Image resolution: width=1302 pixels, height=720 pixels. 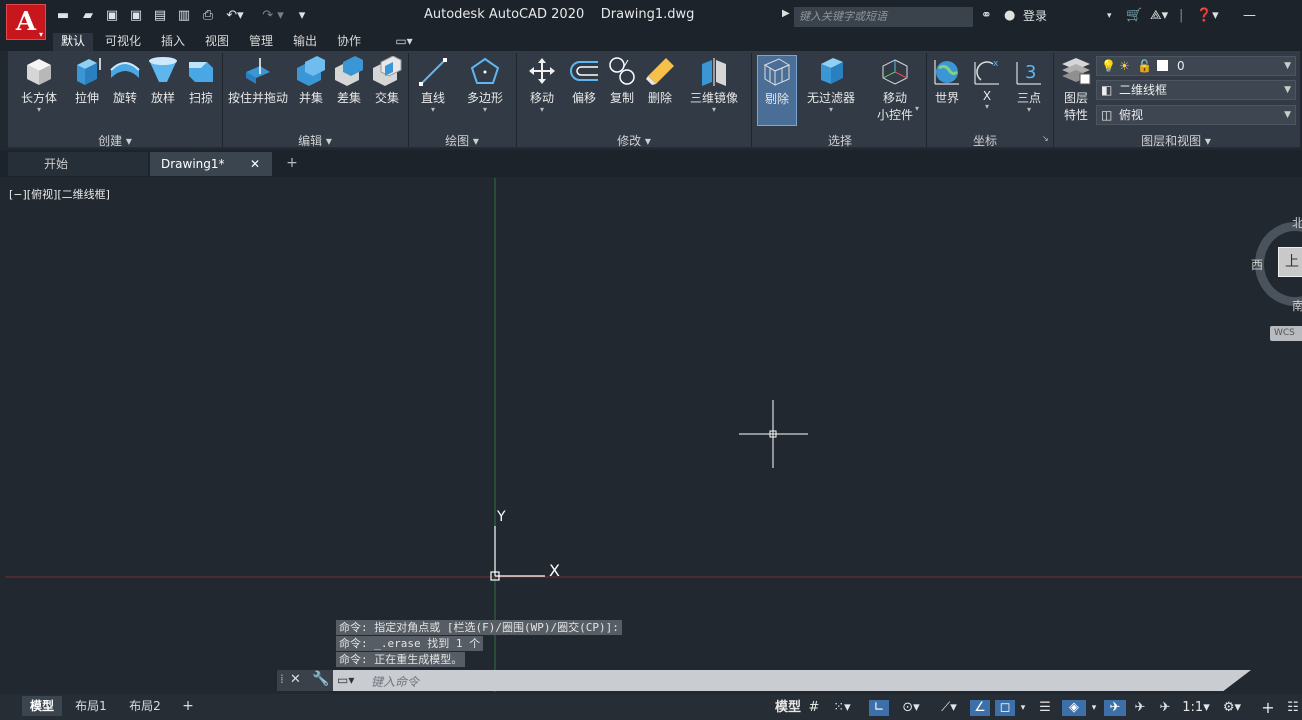 What do you see at coordinates (786, 13) in the screenshot?
I see `chevron-right-icon: ▶` at bounding box center [786, 13].